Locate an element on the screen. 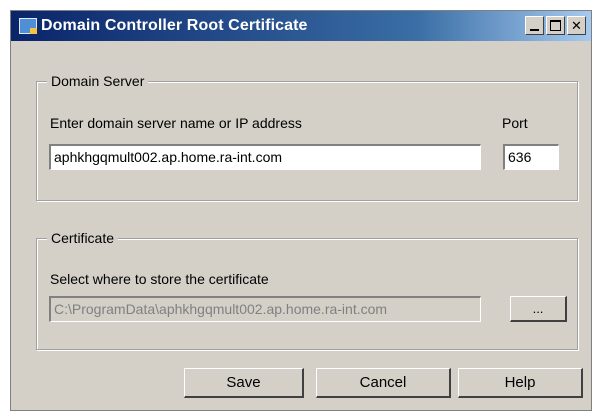  certificate-path-label: Select where to store the certificate is located at coordinates (159, 279).